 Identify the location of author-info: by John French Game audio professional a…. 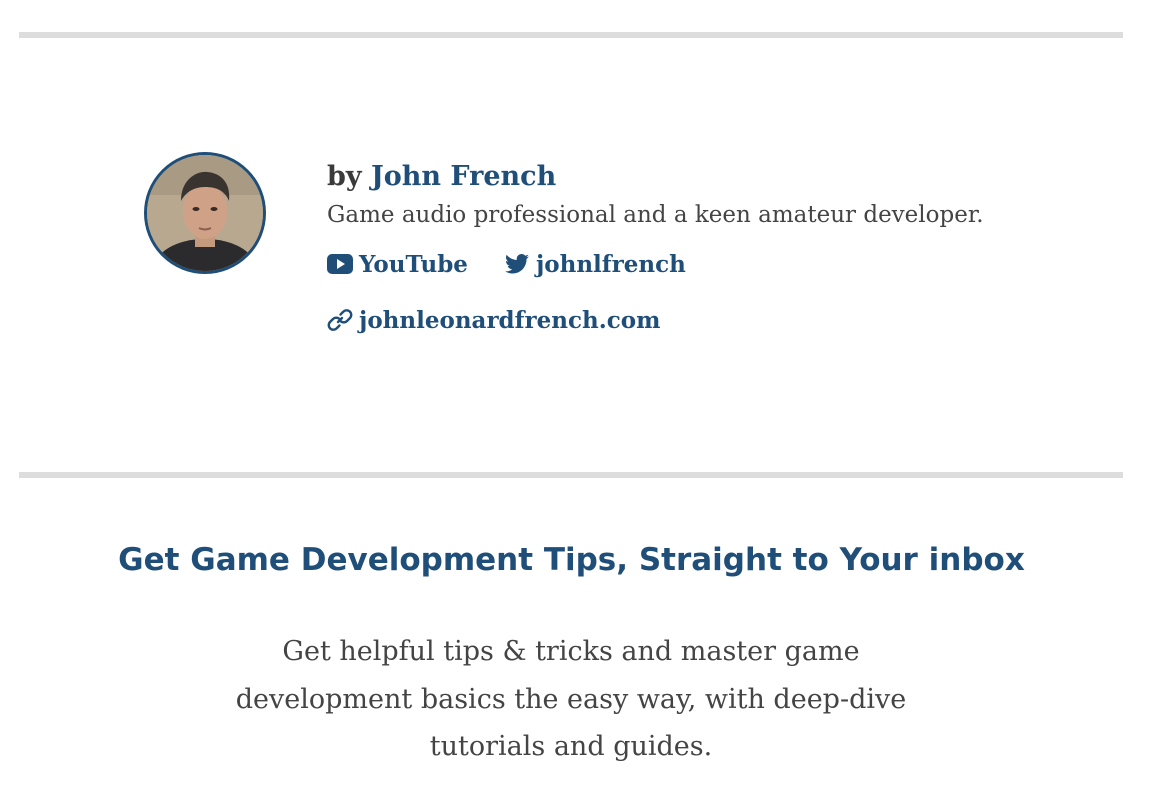
(707, 246).